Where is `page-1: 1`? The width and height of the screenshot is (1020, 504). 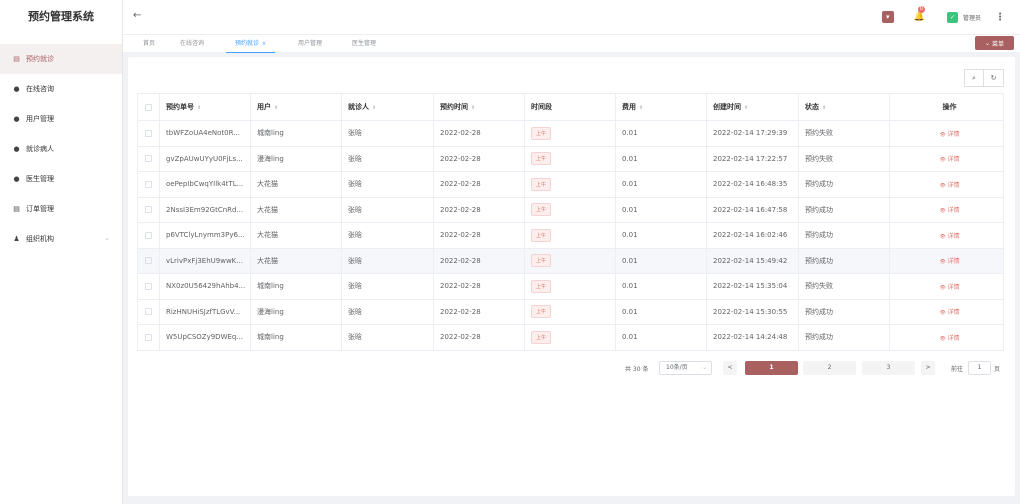
page-1: 1 is located at coordinates (771, 368).